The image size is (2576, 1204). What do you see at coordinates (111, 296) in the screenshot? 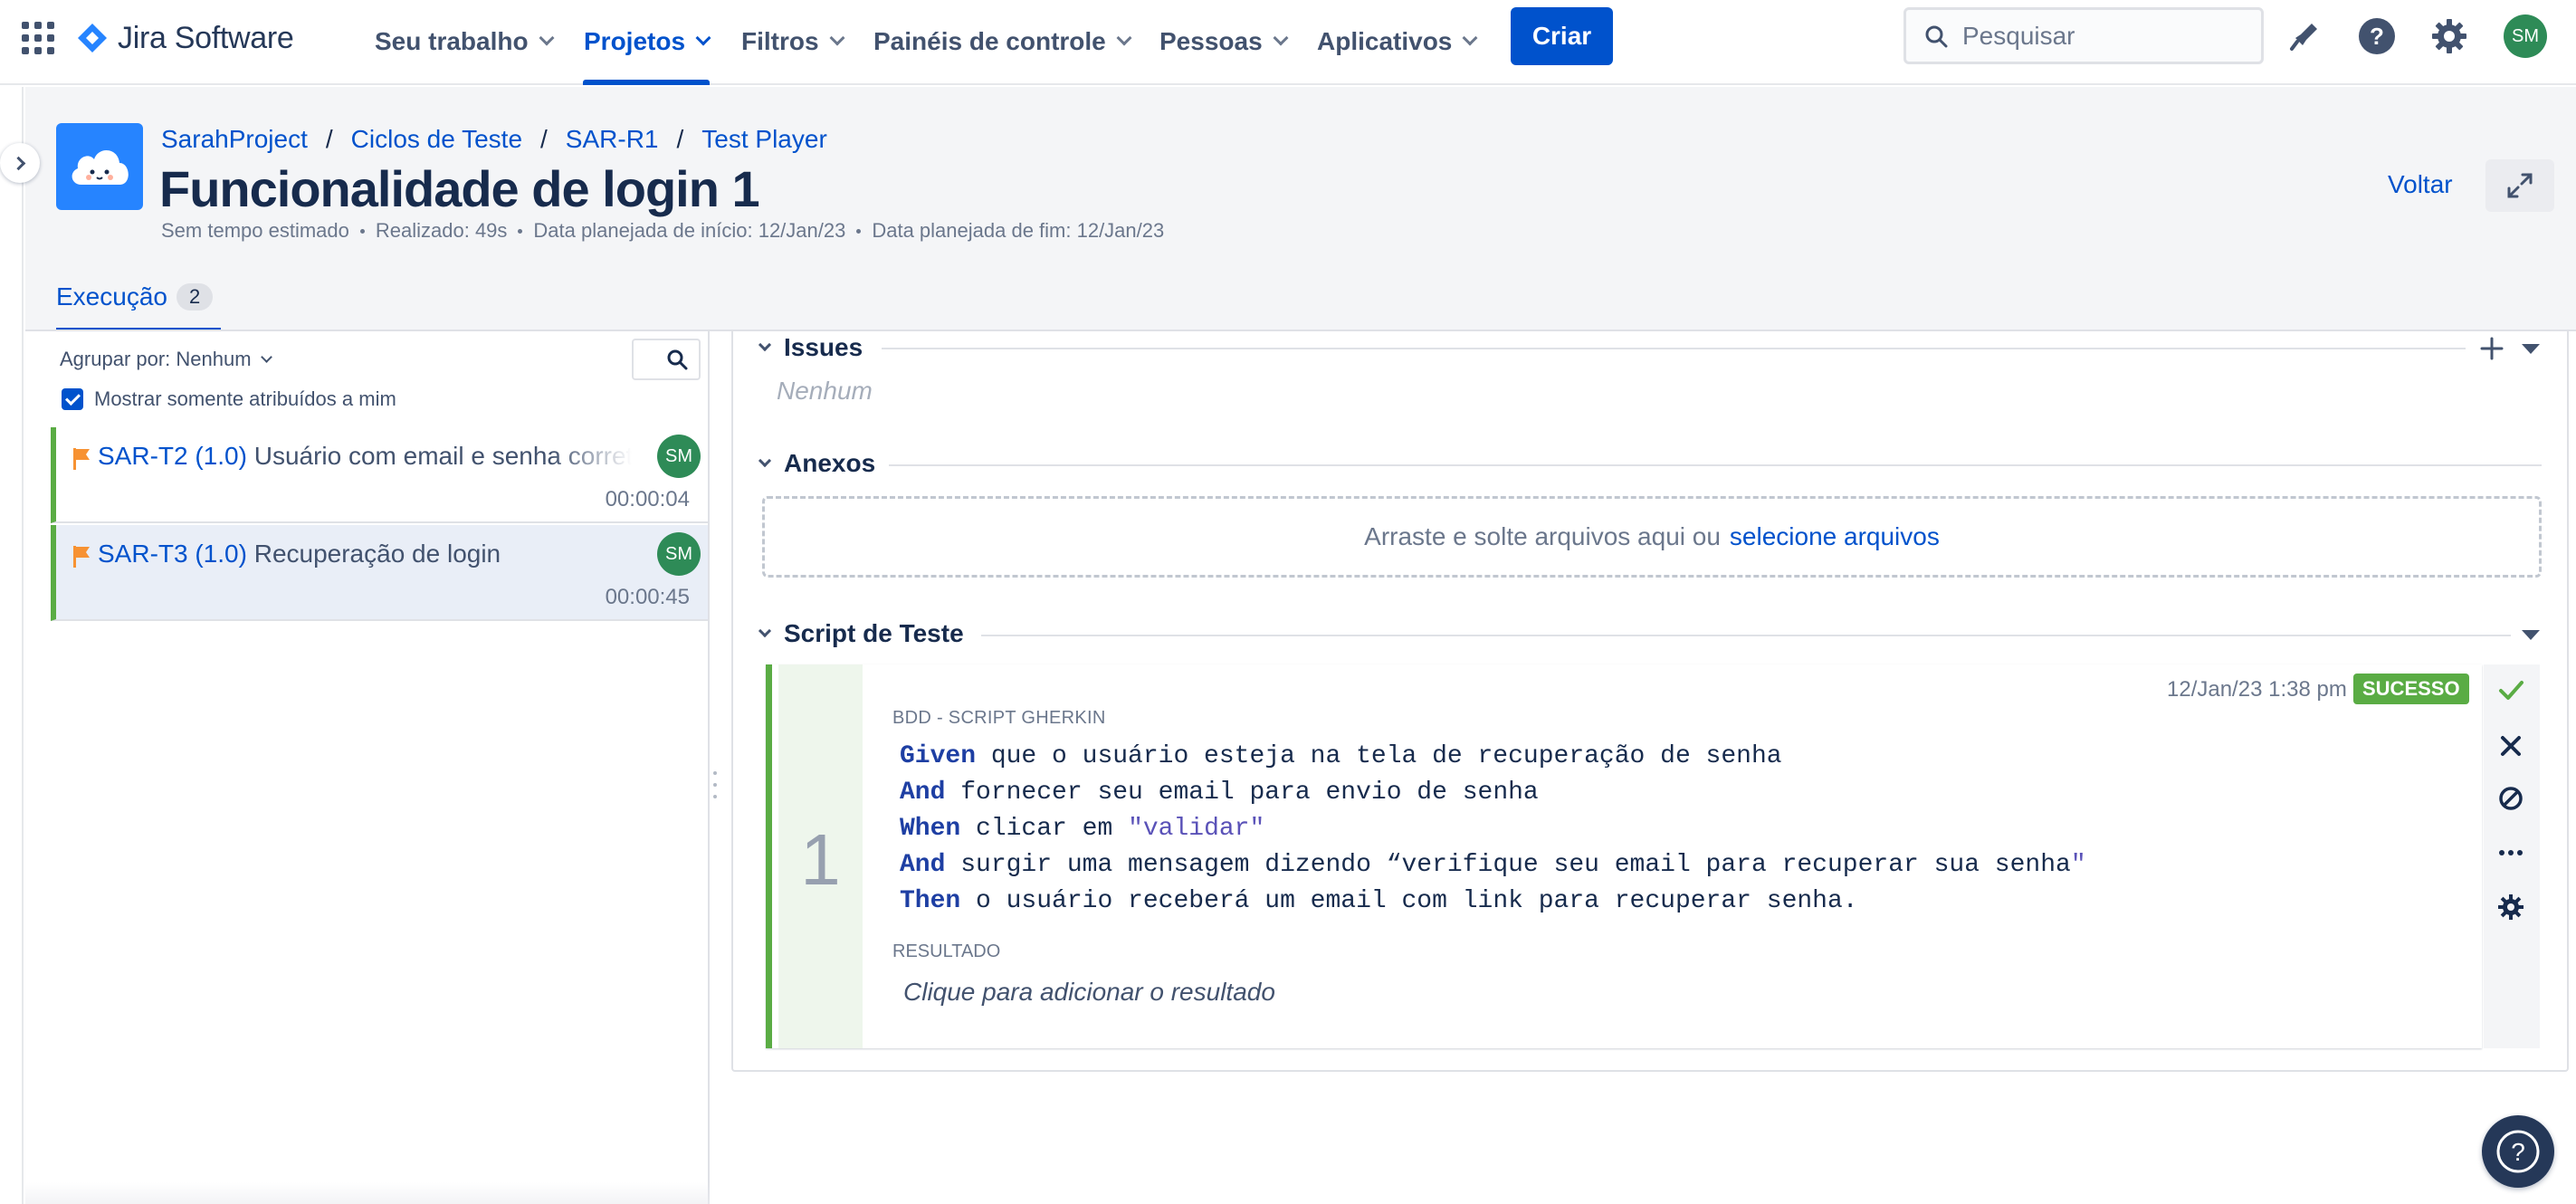
I see `tab-label: Execução` at bounding box center [111, 296].